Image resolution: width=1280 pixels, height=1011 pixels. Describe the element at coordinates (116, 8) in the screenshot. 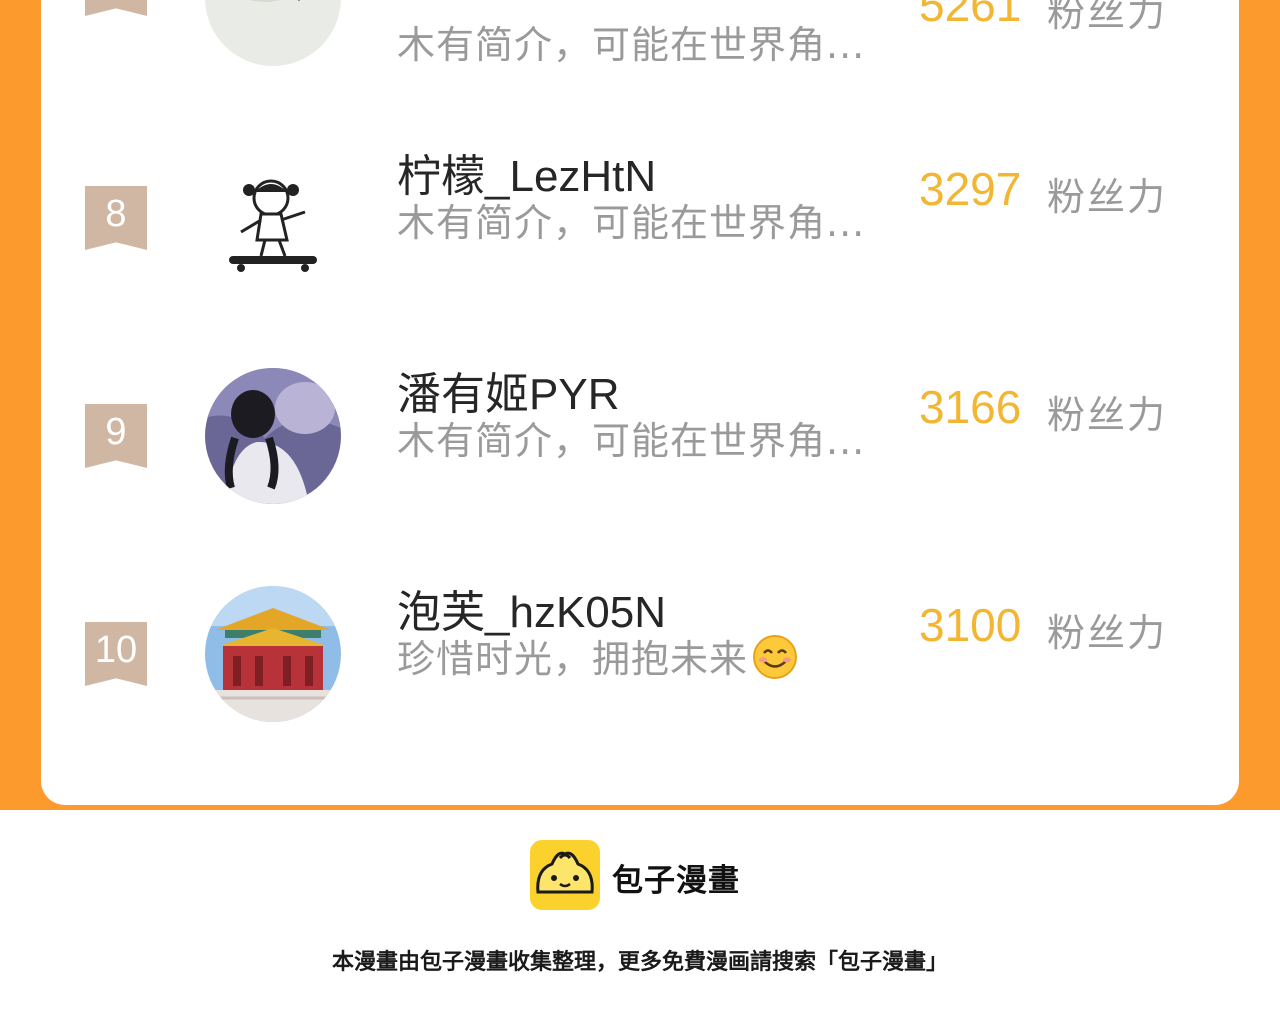

I see `rank-badge: 7` at that location.